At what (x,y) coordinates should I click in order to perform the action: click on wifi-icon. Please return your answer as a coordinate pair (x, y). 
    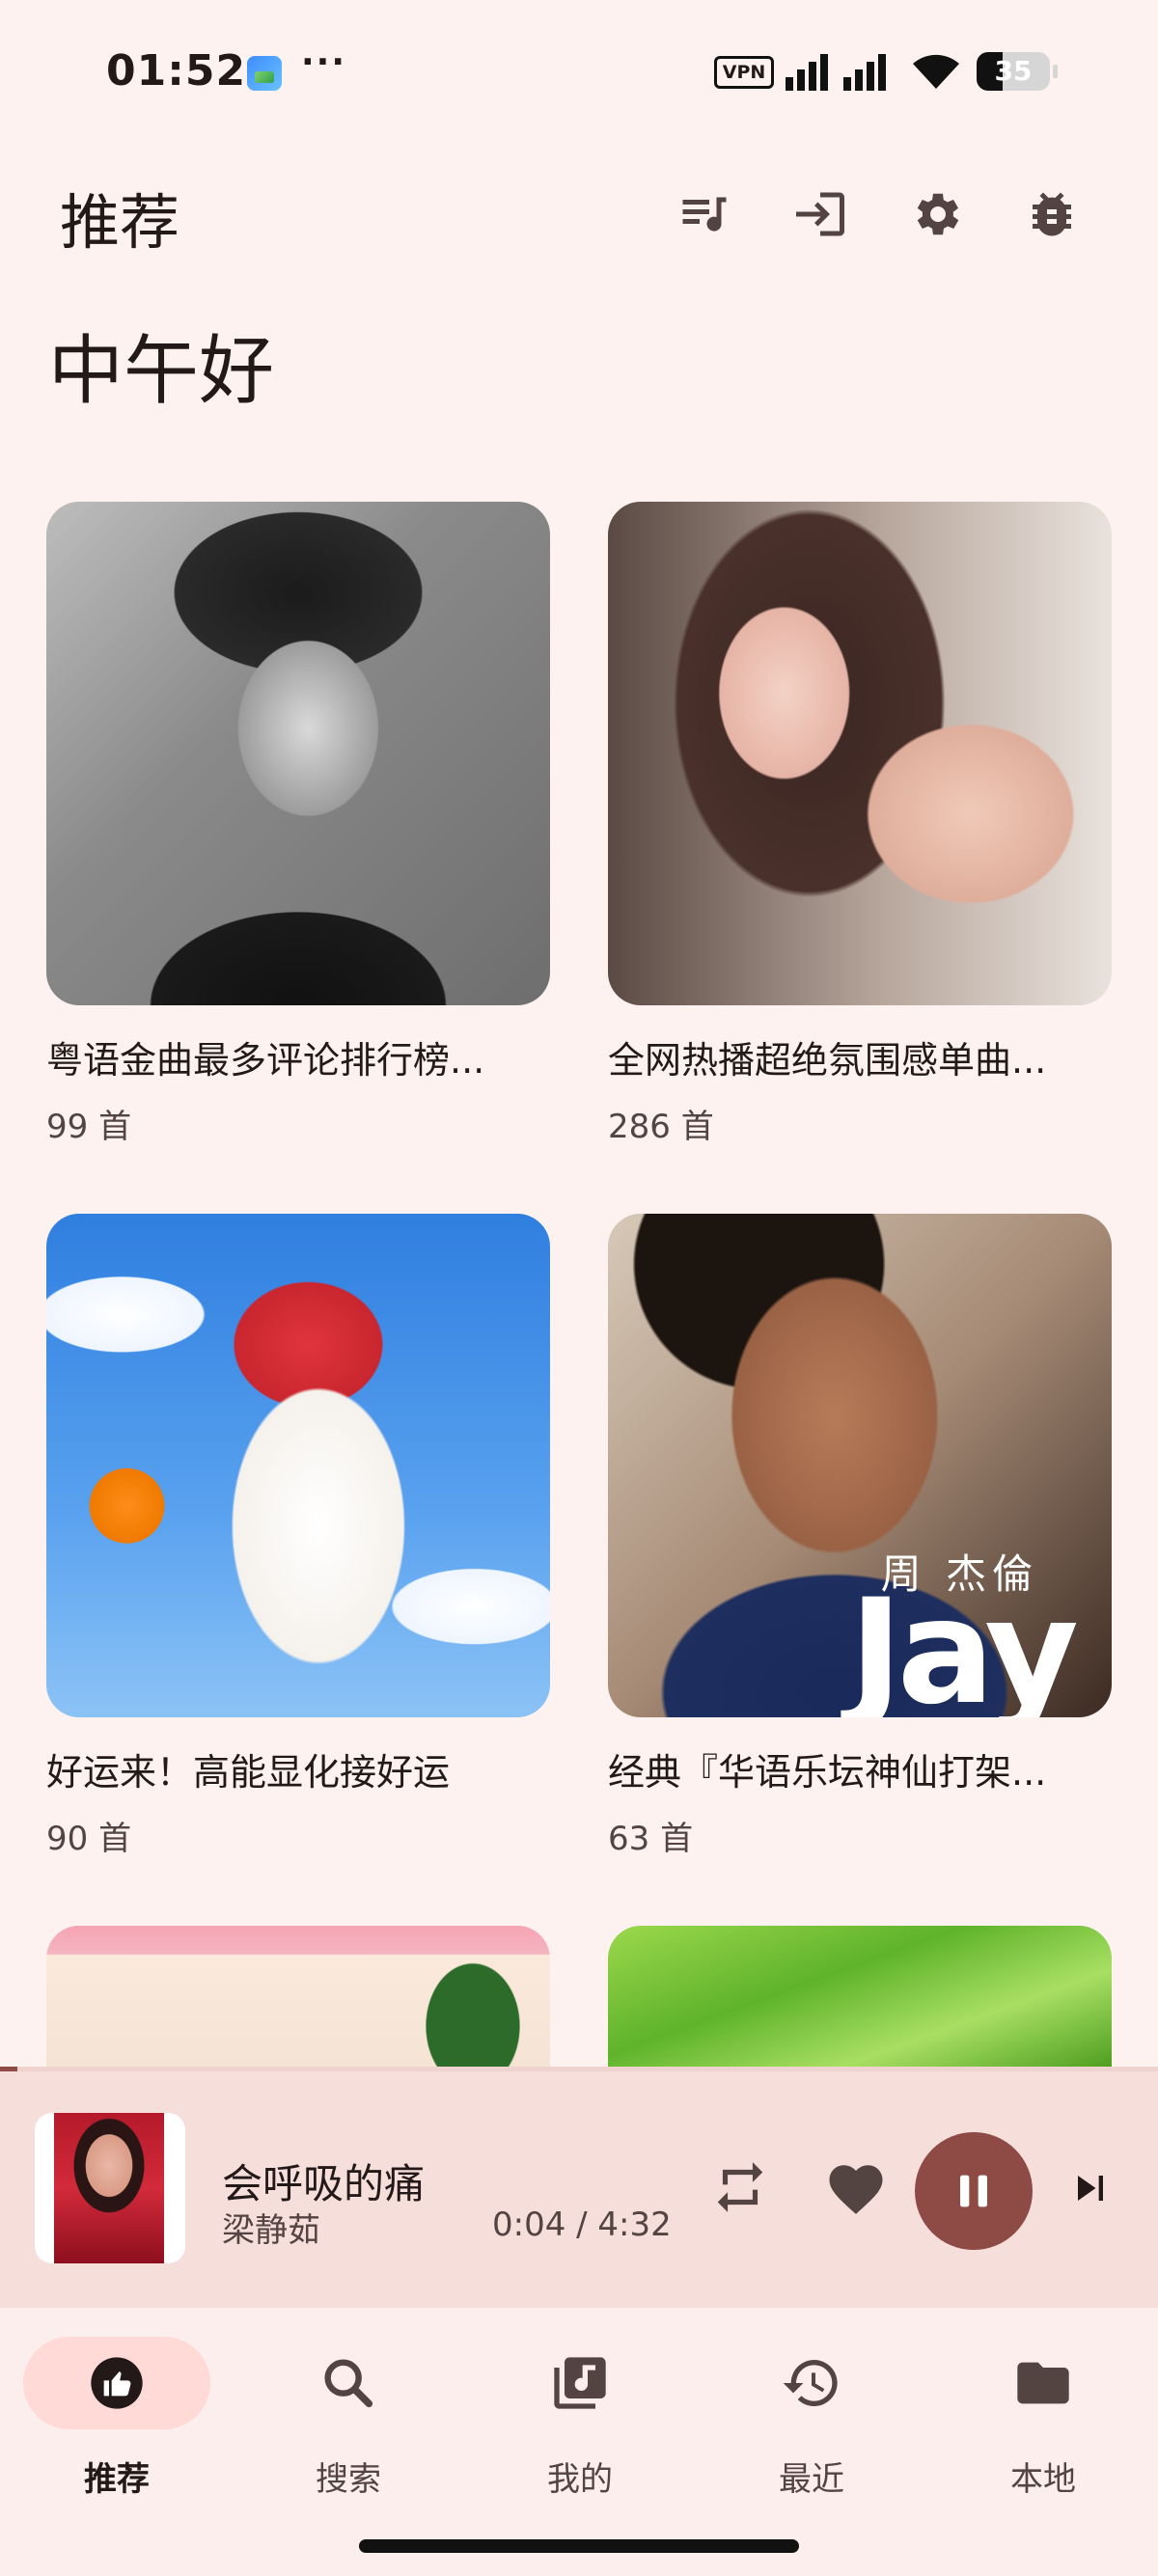
    Looking at the image, I should click on (936, 71).